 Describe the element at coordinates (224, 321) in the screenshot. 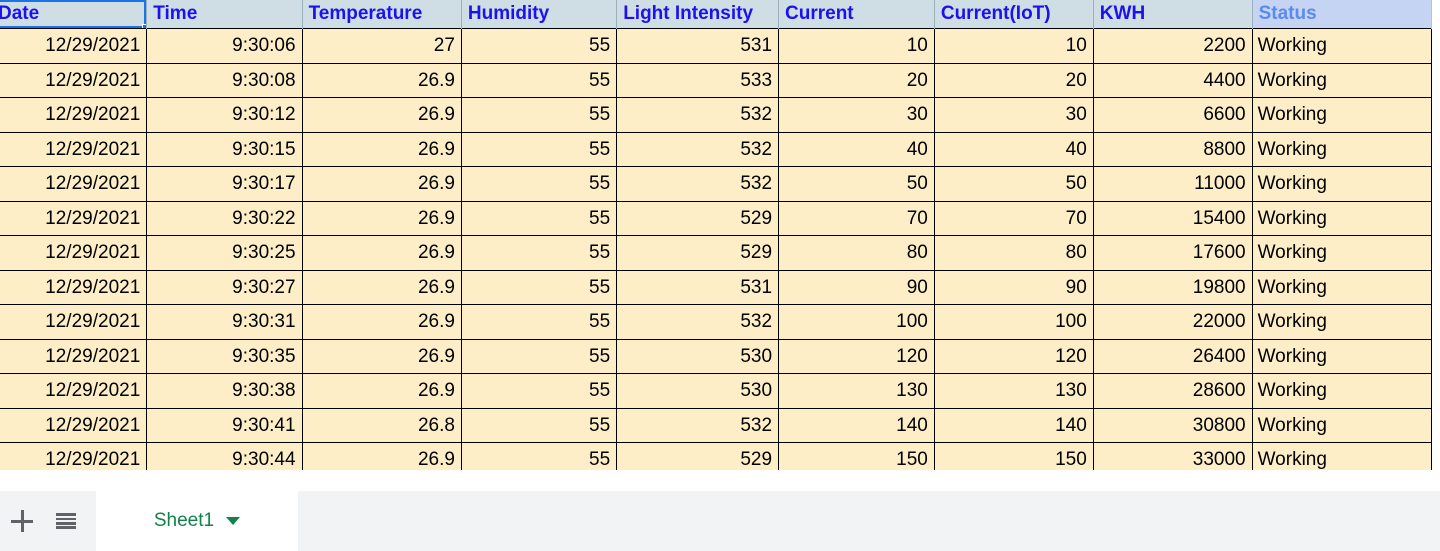

I see `cell-time: 9:30:31` at that location.